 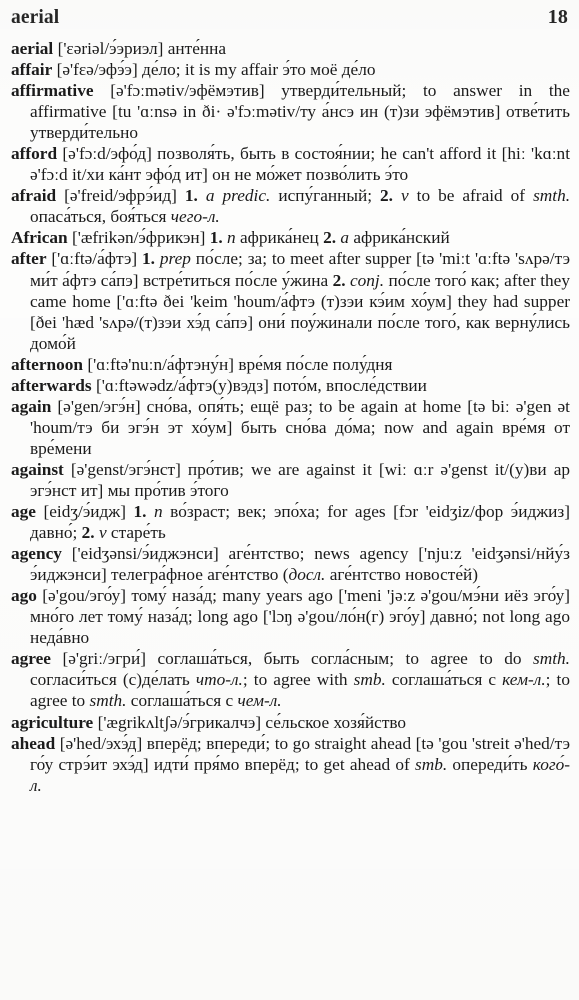 I want to click on entry-transcription: ['ɑːftə/а́фтэ], so click(x=94, y=259).